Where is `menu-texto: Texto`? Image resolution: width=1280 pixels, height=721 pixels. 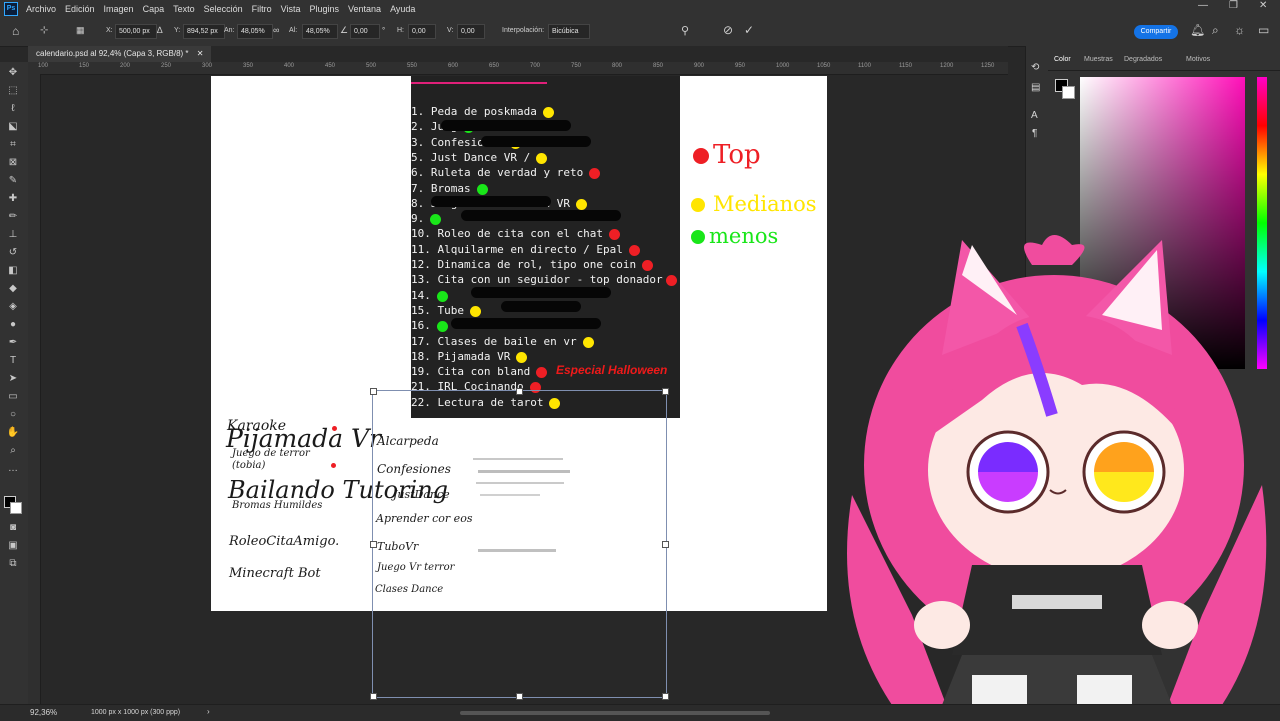 menu-texto: Texto is located at coordinates (184, 9).